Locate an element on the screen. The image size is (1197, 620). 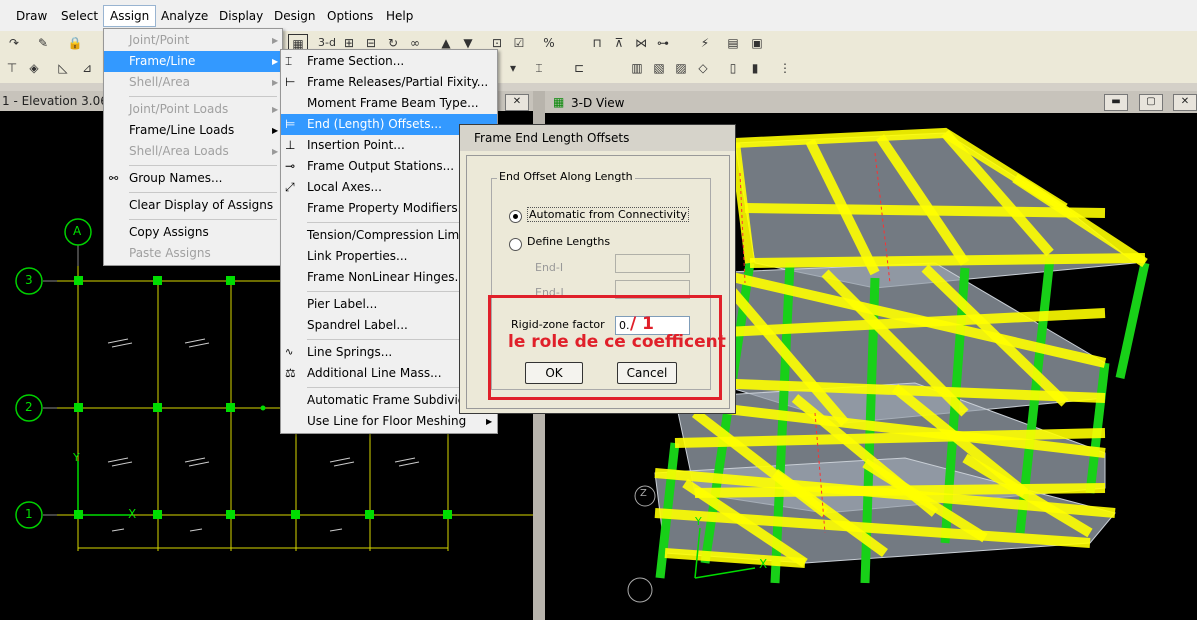
draw-area-icon: ◺ is located at coordinates (63, 68).